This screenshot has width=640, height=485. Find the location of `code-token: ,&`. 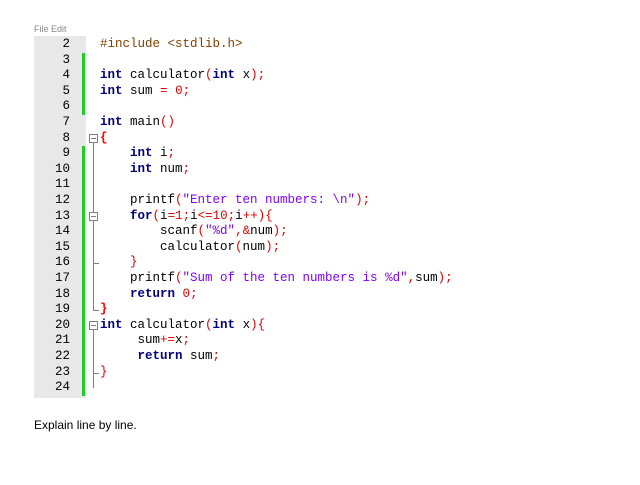

code-token: ,& is located at coordinates (243, 231).